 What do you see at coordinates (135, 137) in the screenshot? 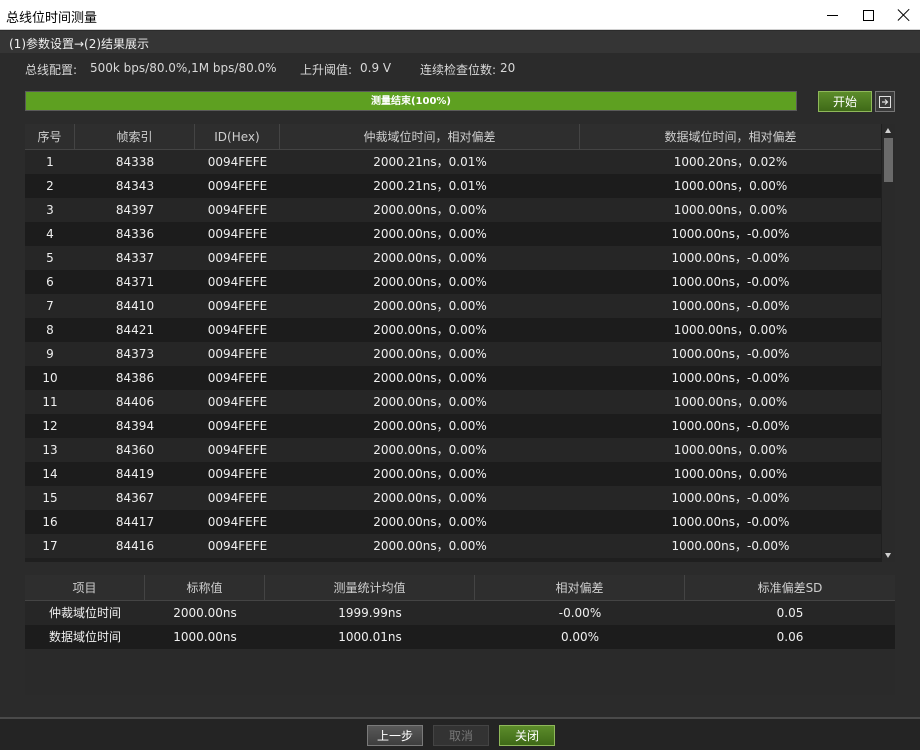
I see `column-header-frame-index: 帧索引` at bounding box center [135, 137].